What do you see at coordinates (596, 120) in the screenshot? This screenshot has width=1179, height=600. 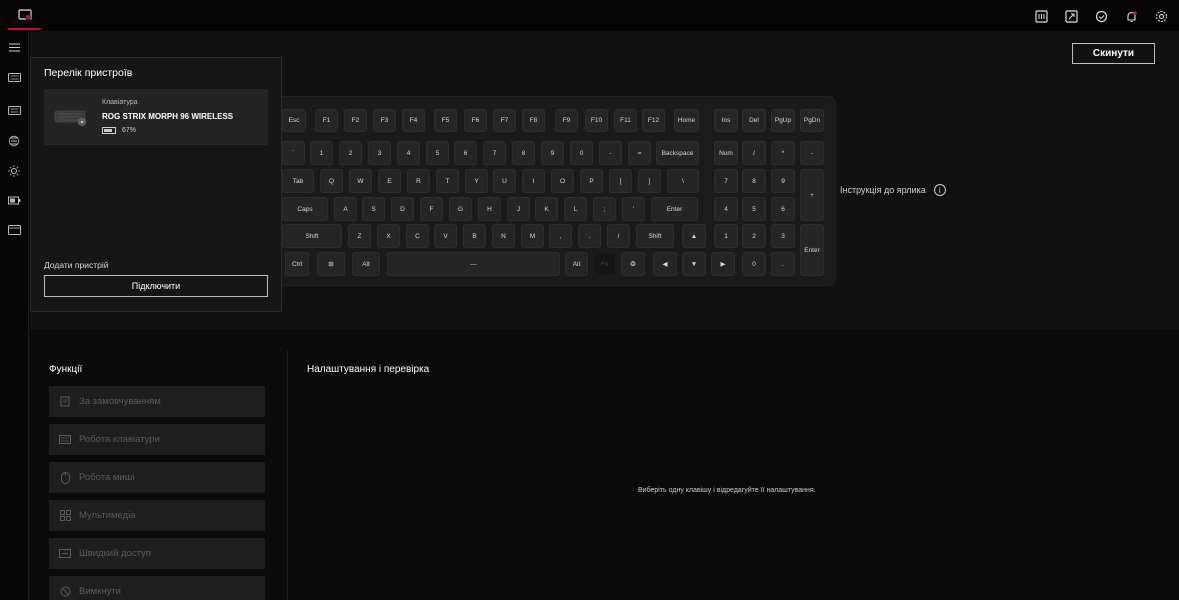 I see `key-row1-10: F10` at bounding box center [596, 120].